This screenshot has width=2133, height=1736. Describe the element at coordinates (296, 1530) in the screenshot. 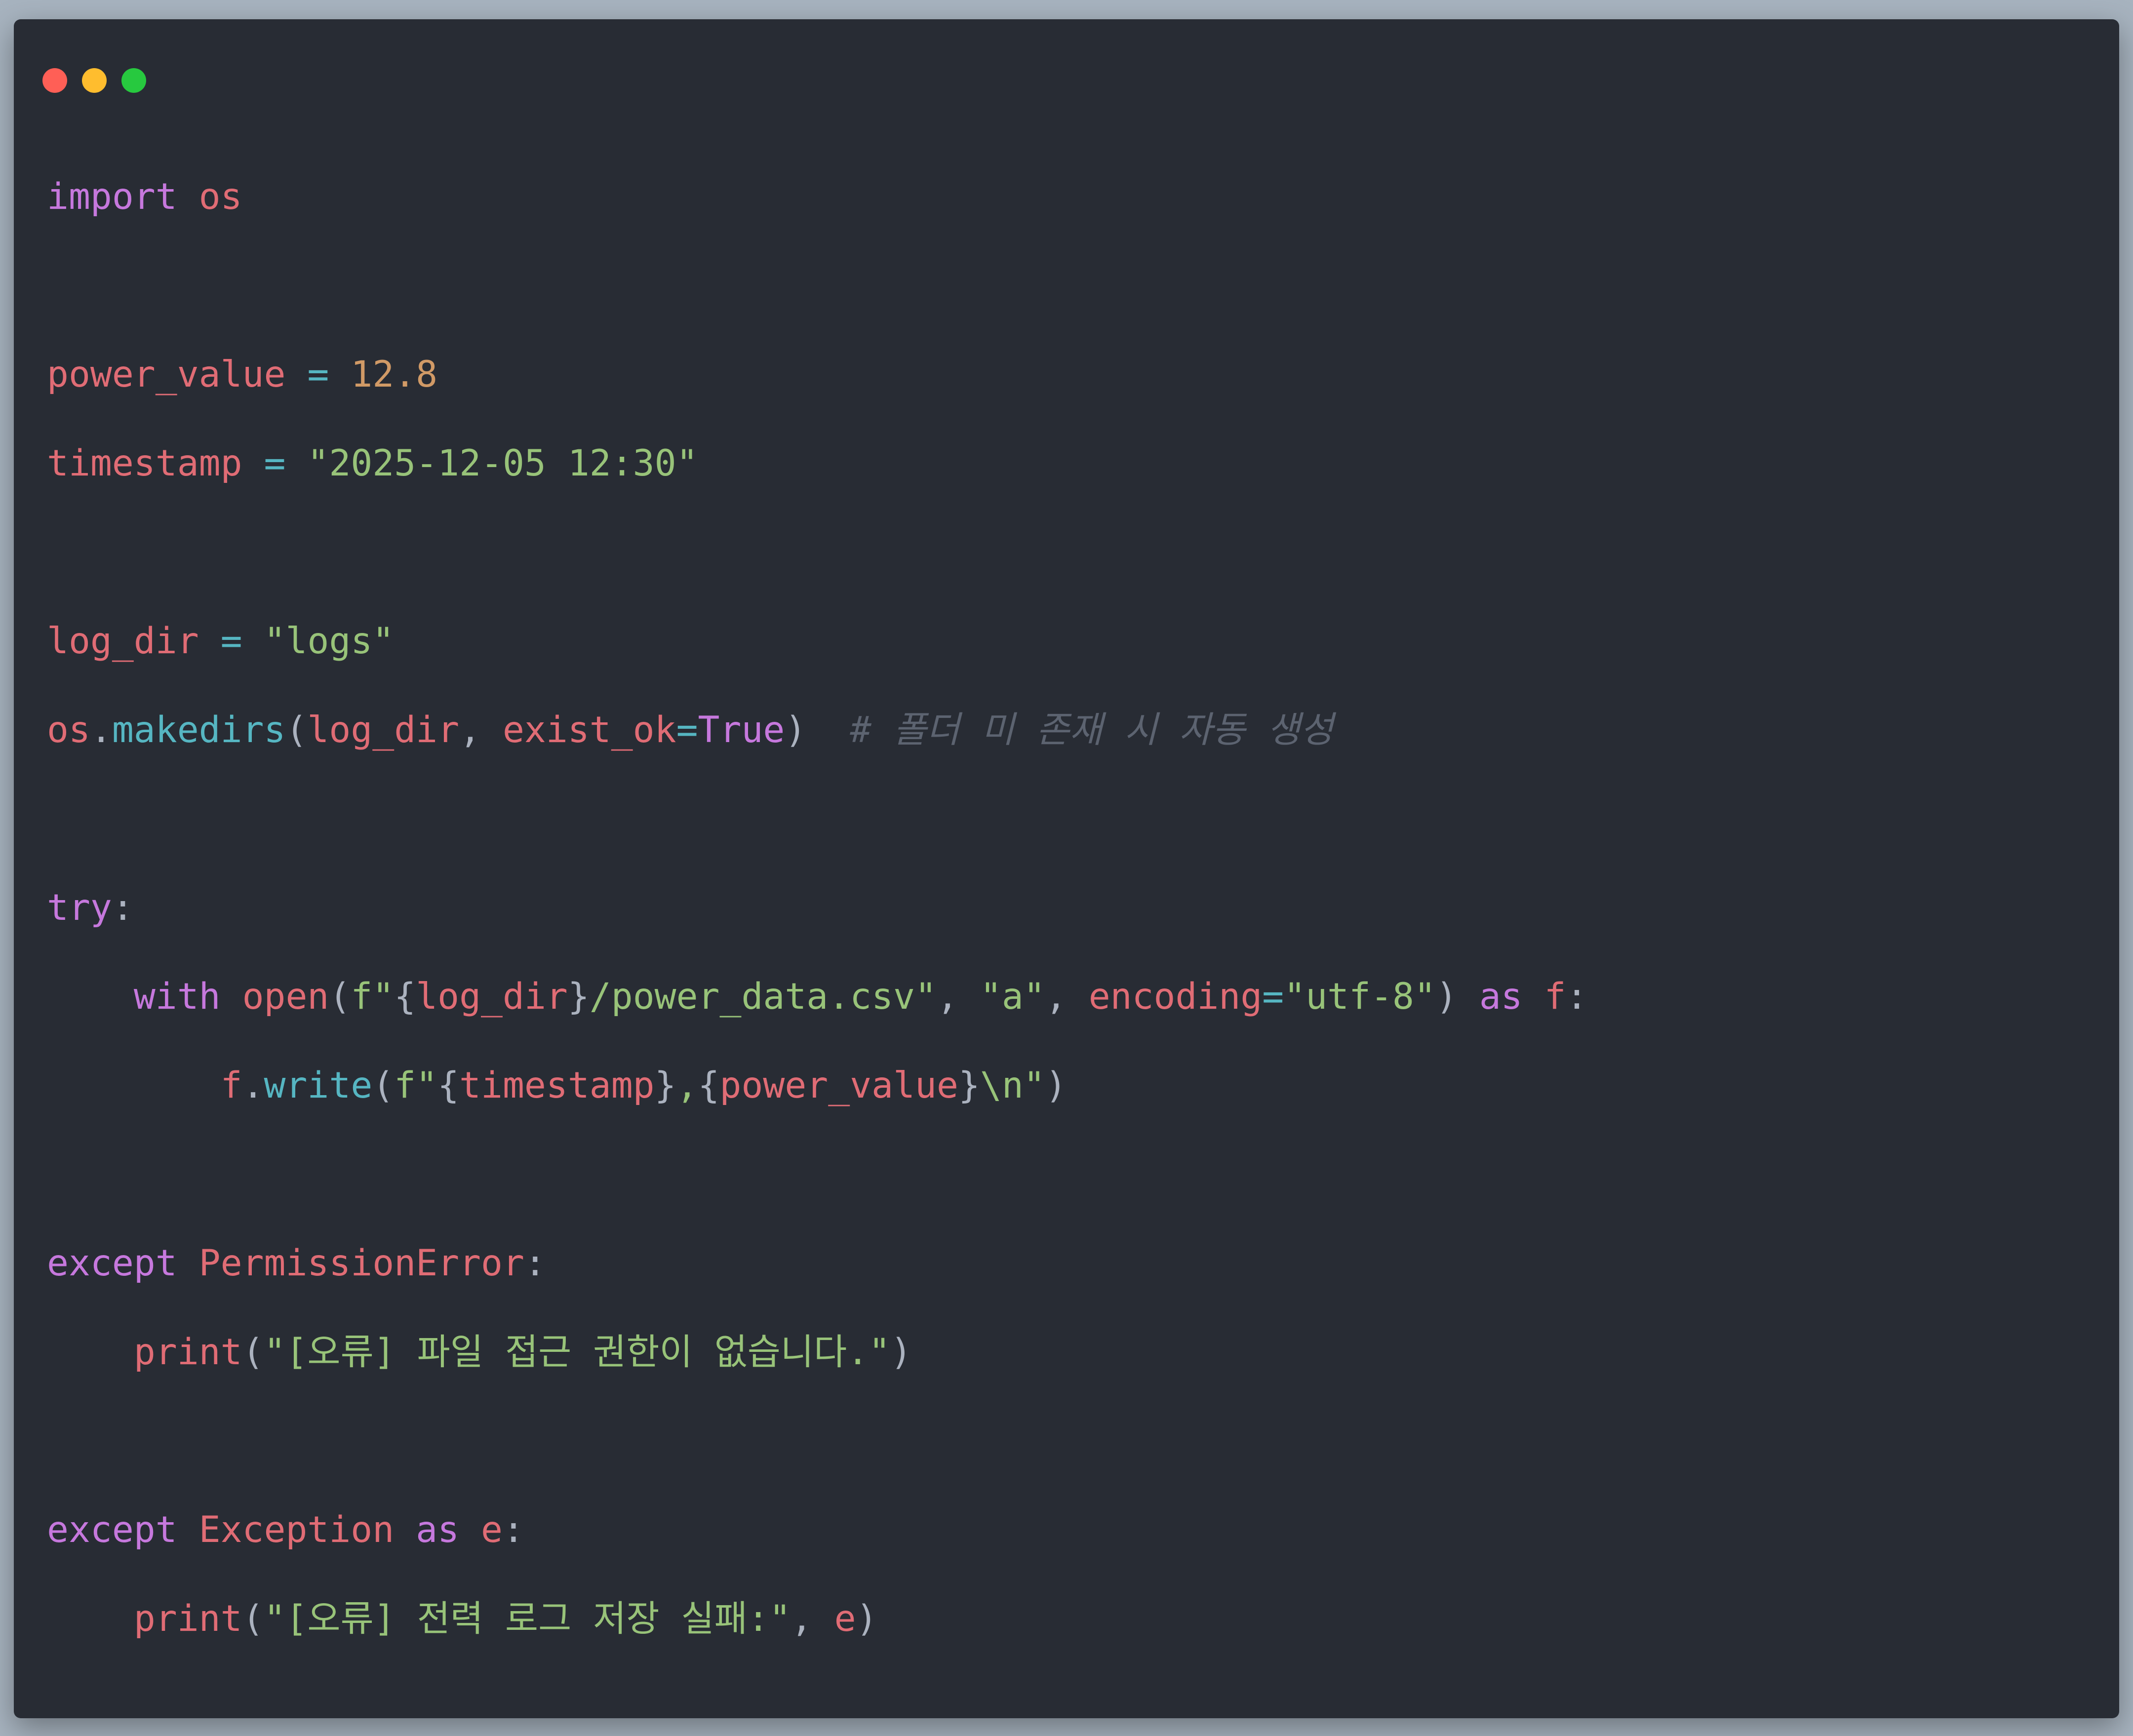

I see `code-token: Exception` at that location.